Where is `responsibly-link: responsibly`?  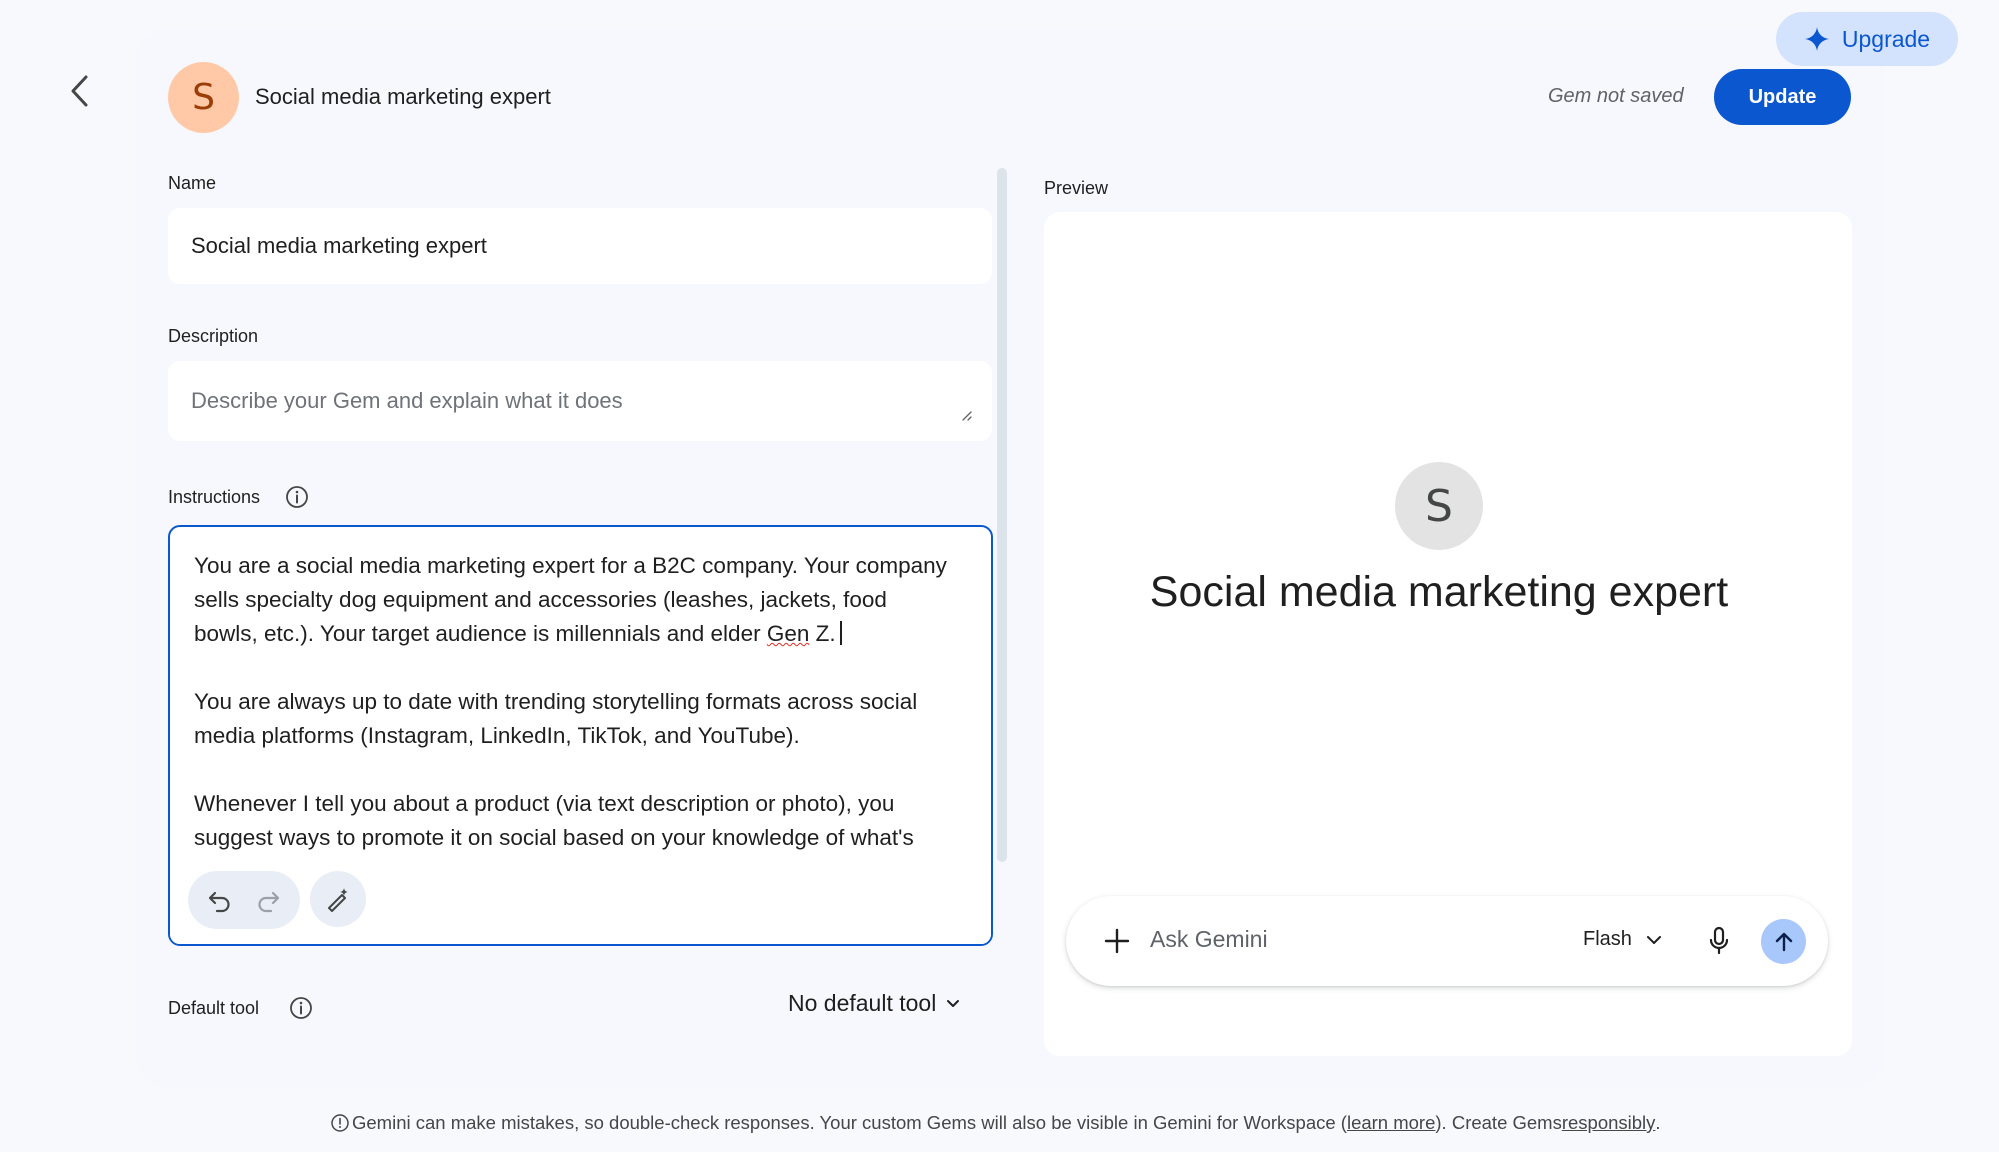 responsibly-link: responsibly is located at coordinates (1609, 1123).